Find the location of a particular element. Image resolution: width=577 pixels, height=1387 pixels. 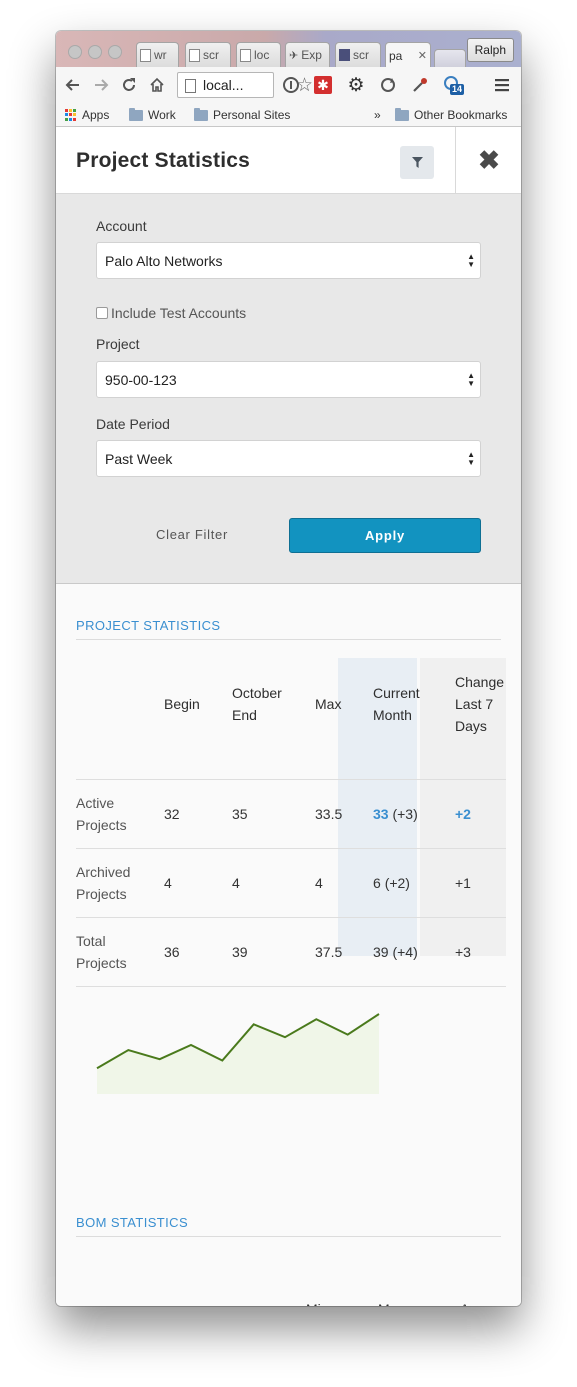

column-current-month-line2: Month is located at coordinates (392, 715).